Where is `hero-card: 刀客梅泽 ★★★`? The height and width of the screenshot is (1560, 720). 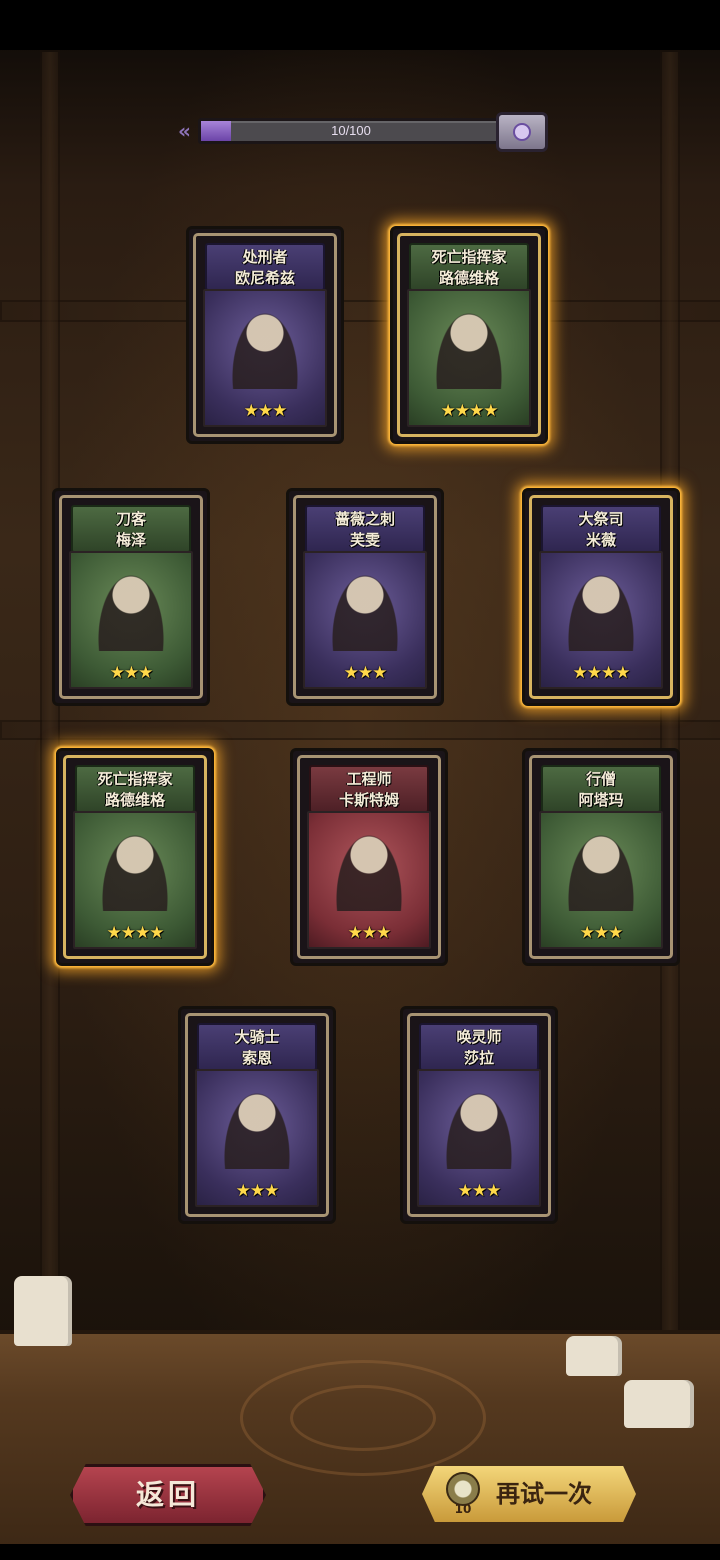
hero-card: 刀客梅泽 ★★★ is located at coordinates (131, 597).